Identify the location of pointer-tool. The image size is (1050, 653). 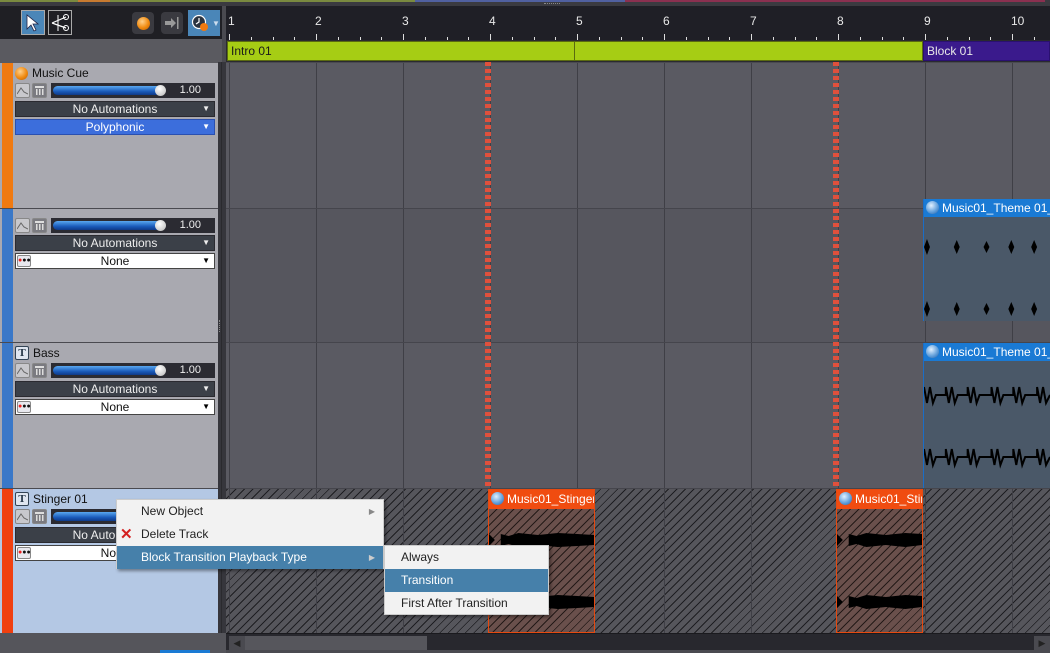
(33, 22).